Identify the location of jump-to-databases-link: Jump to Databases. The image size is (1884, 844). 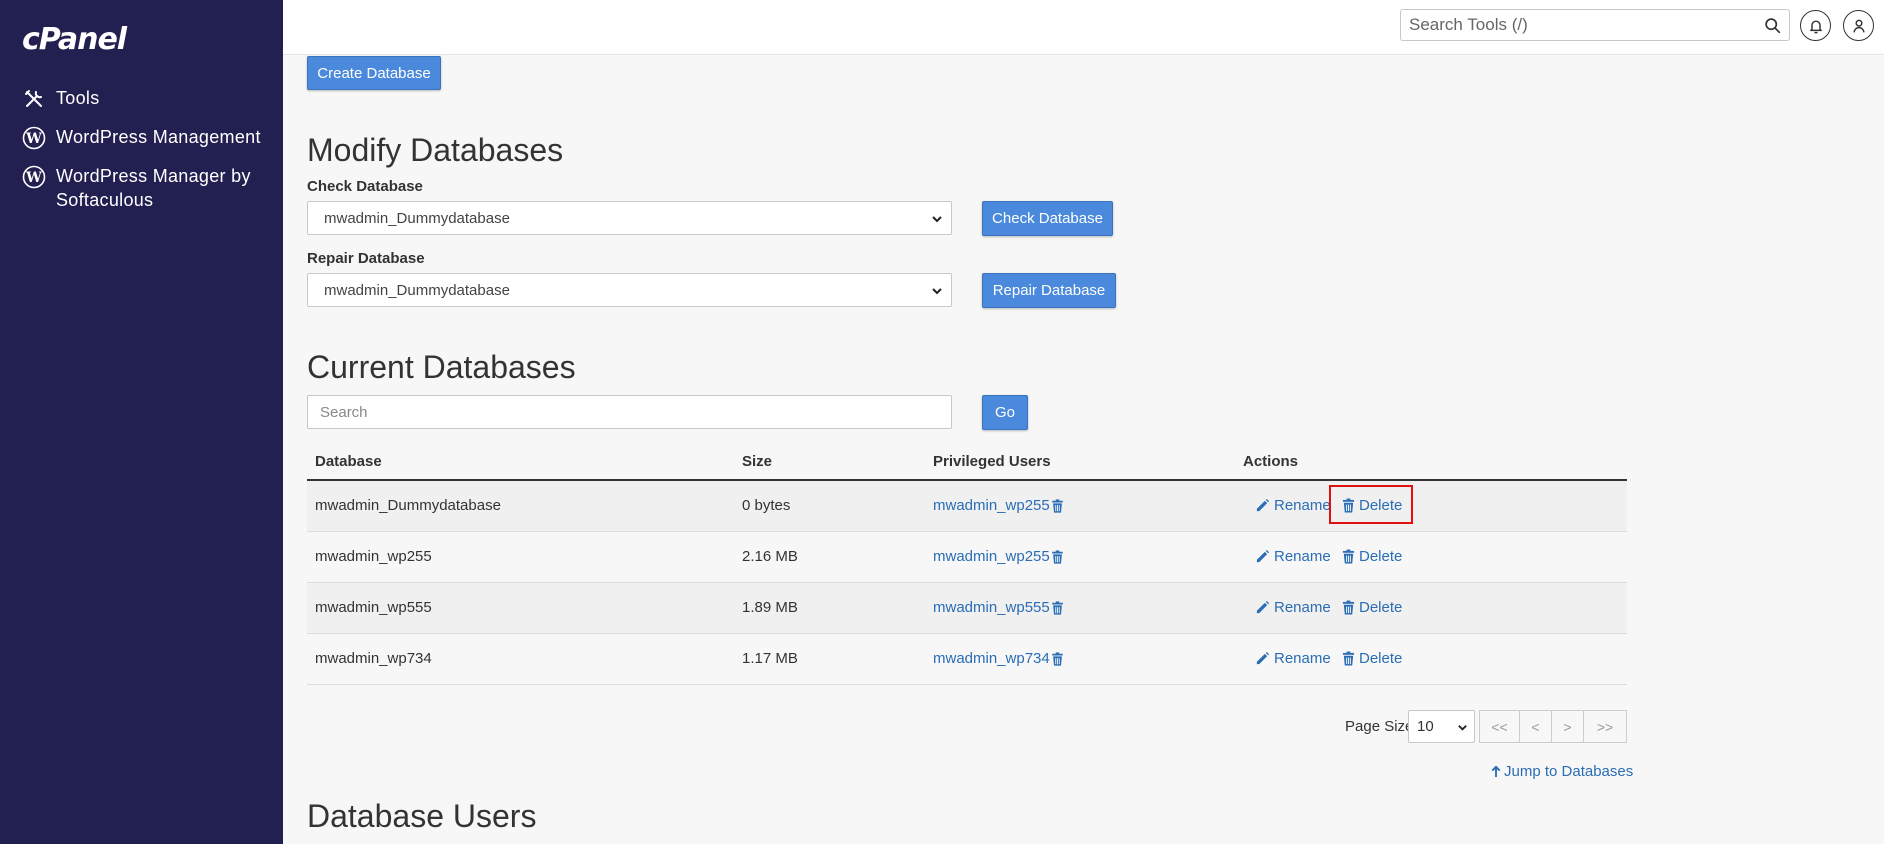
(1562, 771).